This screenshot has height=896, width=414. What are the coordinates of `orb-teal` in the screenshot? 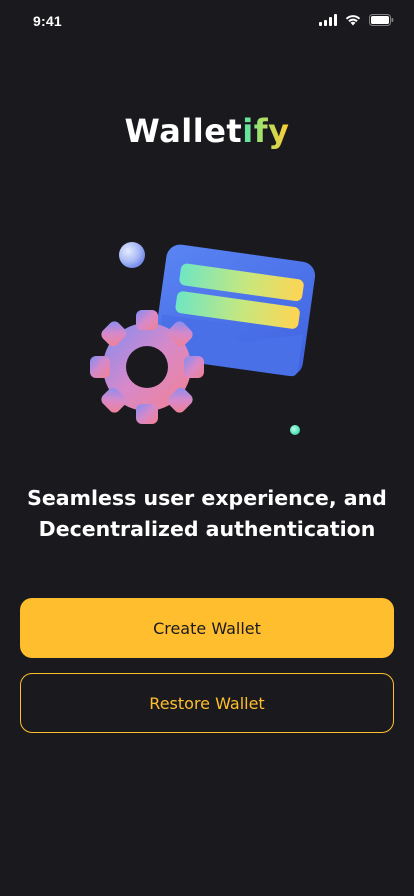 It's located at (295, 430).